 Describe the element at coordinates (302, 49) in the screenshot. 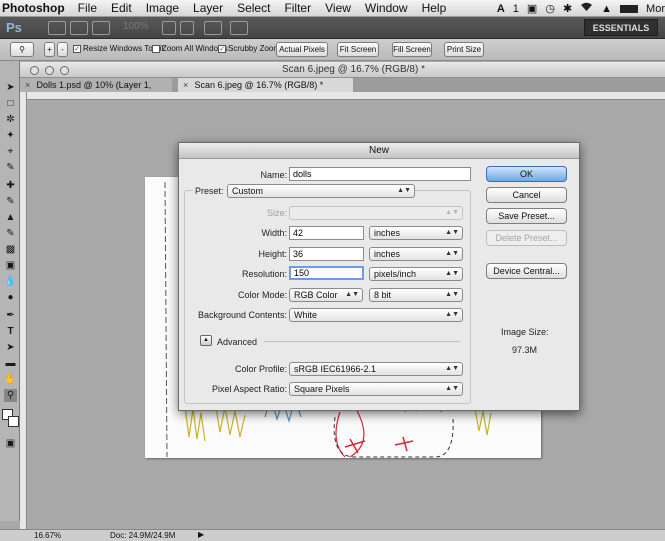

I see `actual-pixels-button: Actual Pixels` at that location.